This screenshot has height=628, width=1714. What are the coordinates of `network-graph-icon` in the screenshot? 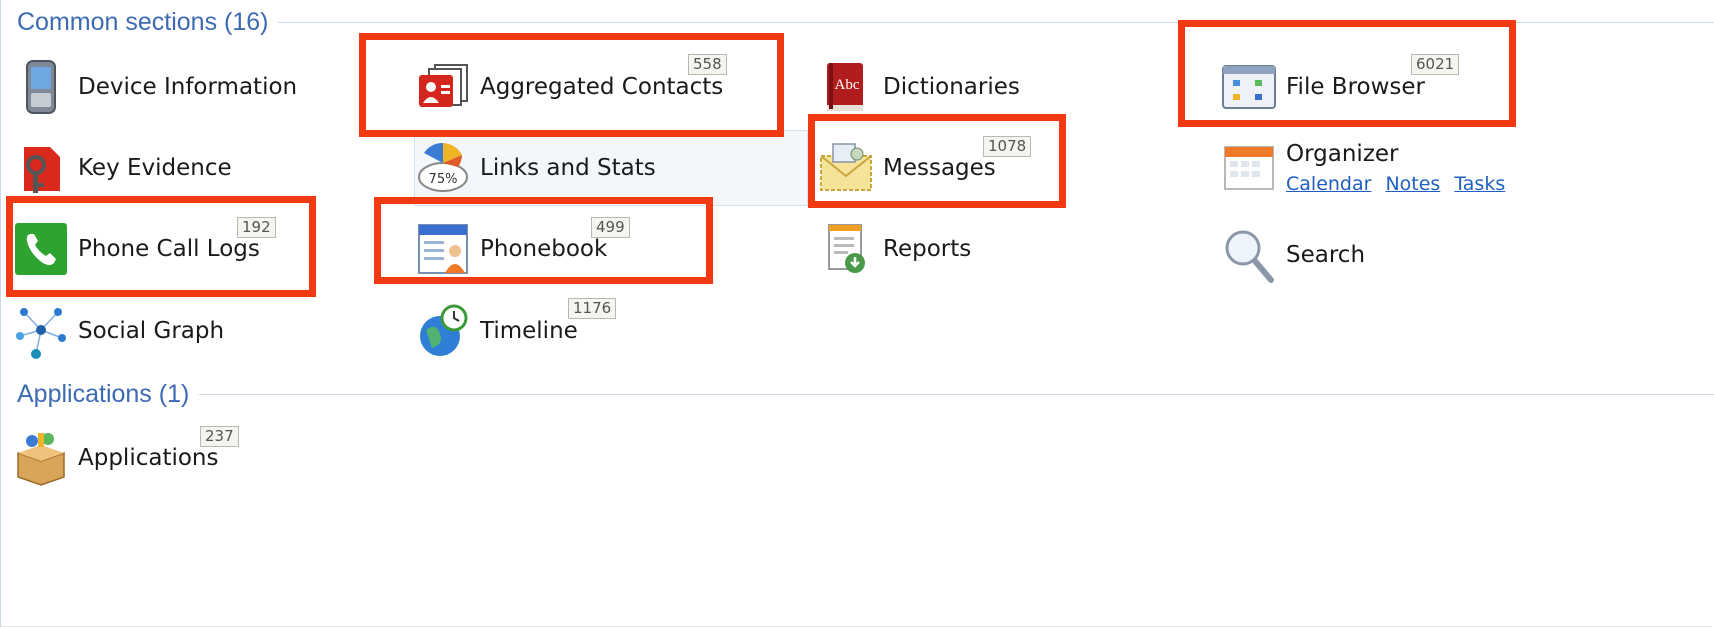 It's located at (41, 331).